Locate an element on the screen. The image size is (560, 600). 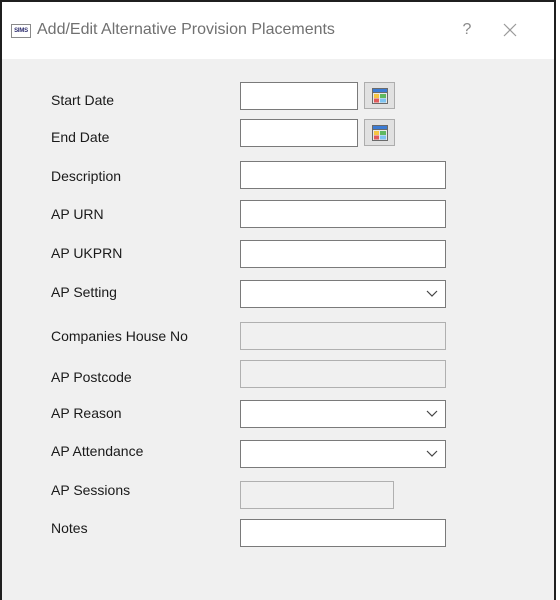
ap-ukprn-field is located at coordinates (343, 254).